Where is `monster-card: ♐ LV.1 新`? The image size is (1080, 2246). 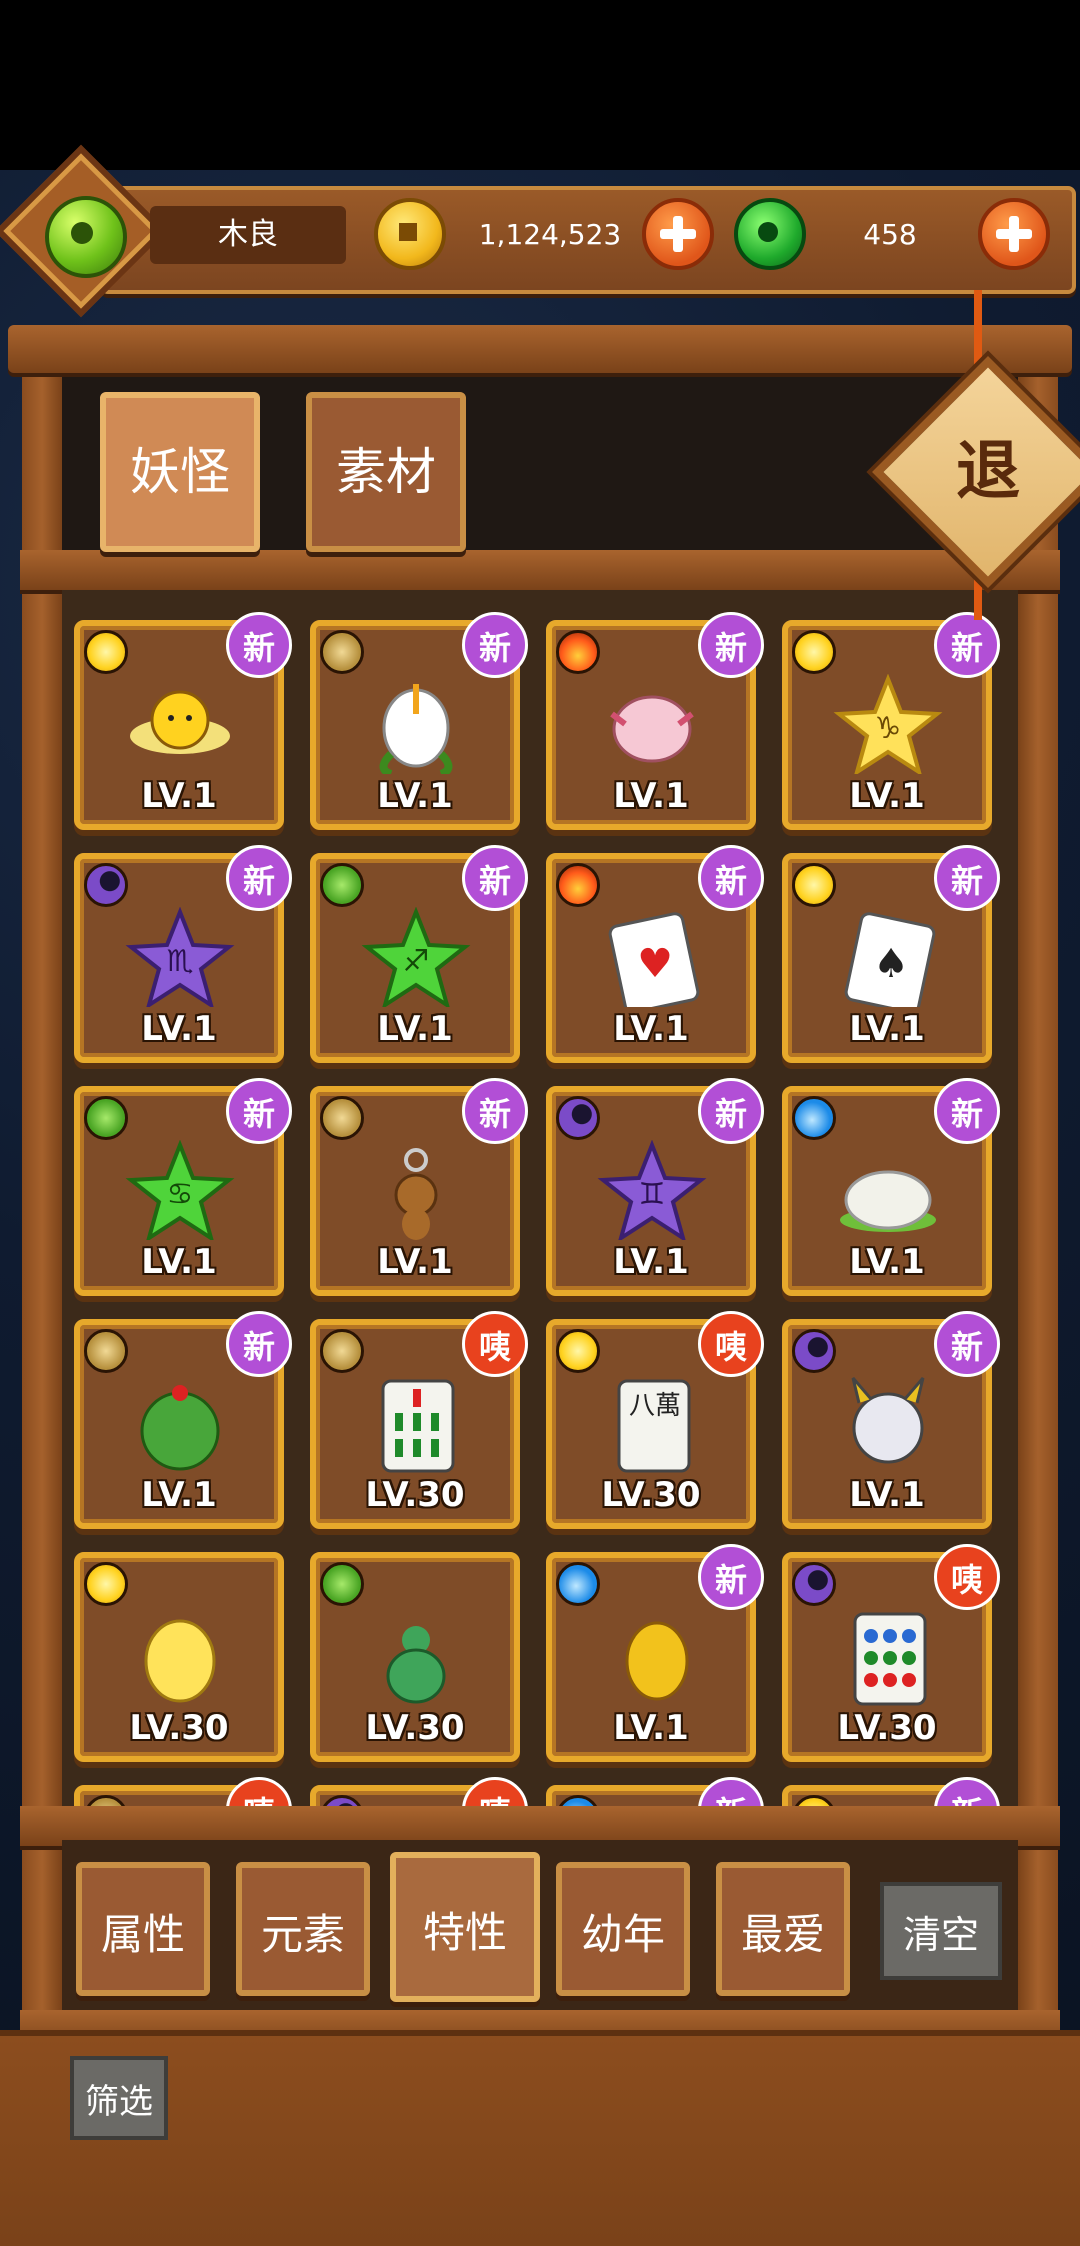 monster-card: ♐ LV.1 新 is located at coordinates (419, 954).